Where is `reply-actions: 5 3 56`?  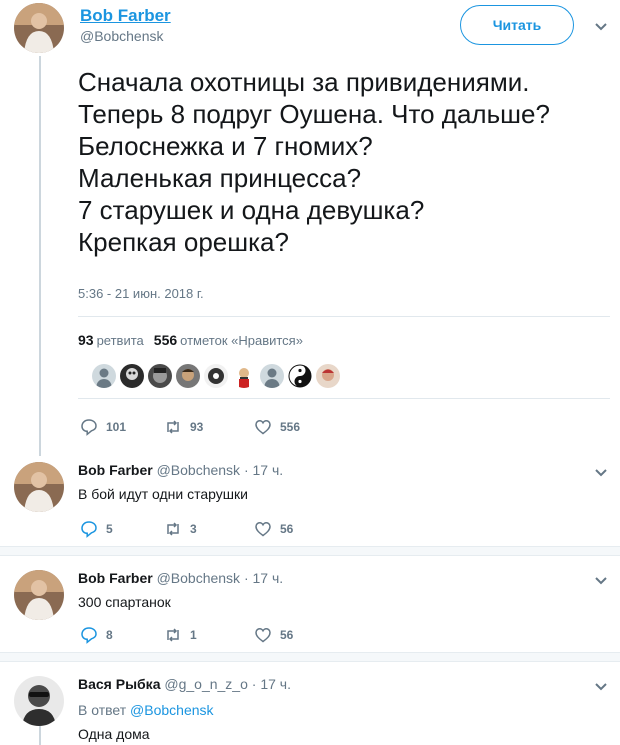 reply-actions: 5 3 56 is located at coordinates (186, 529).